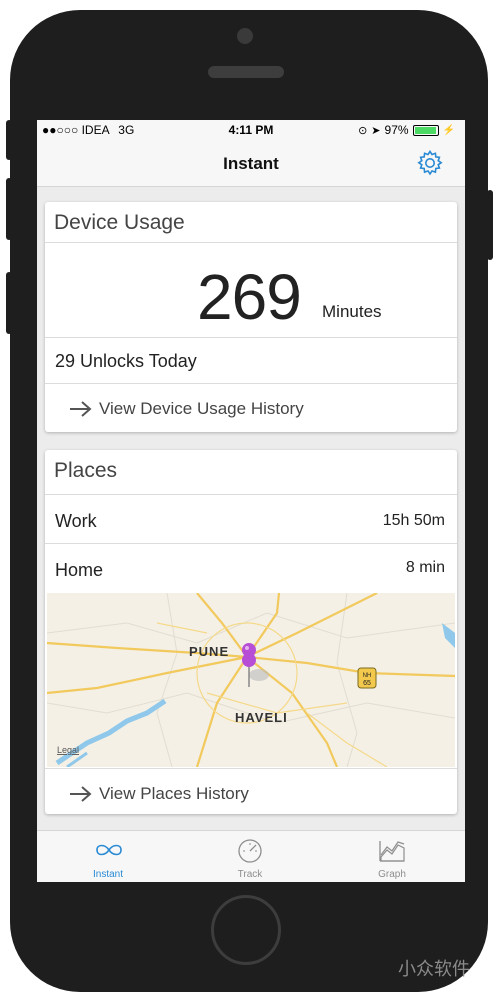 The width and height of the screenshot is (500, 1000). I want to click on tab-label: Graph, so click(392, 874).